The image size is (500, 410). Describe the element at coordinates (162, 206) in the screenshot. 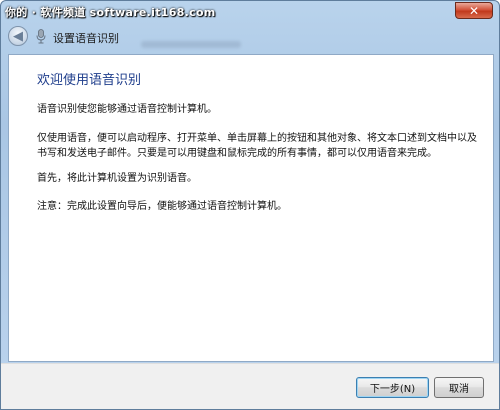

I see `note-paragraph: 注意：完成此设置向导后，便能够通过语音控制计算机。` at that location.